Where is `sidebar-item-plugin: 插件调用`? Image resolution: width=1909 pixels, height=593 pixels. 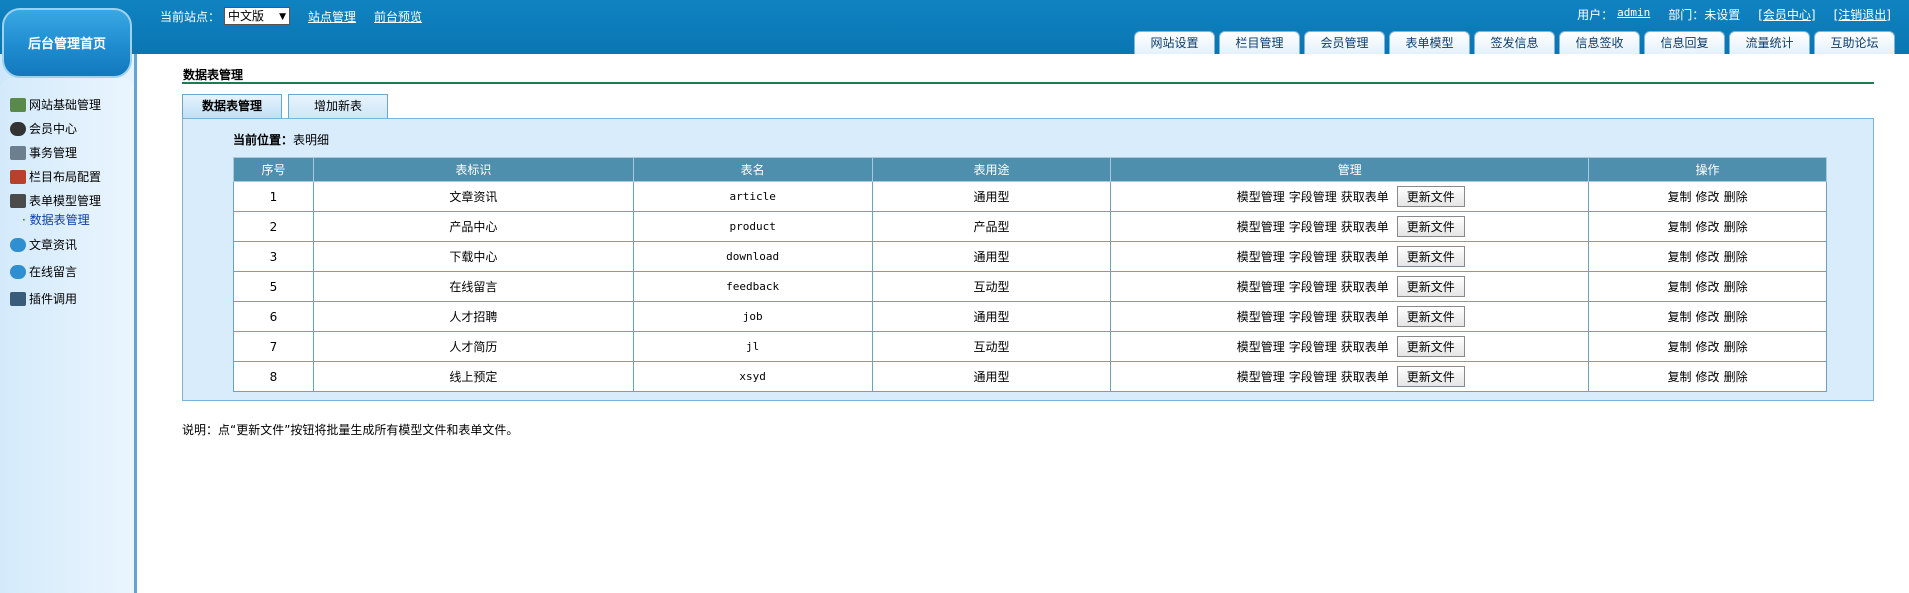
sidebar-item-plugin: 插件调用 is located at coordinates (43, 298).